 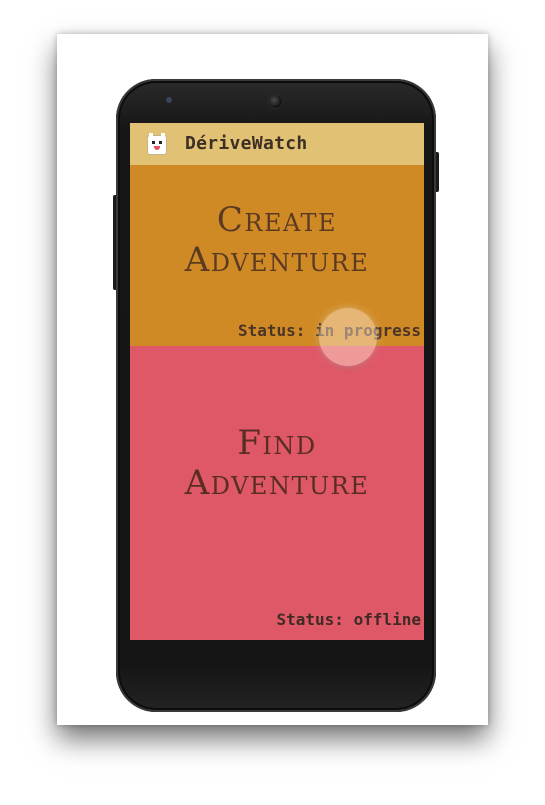 What do you see at coordinates (348, 337) in the screenshot?
I see `touch-indicator` at bounding box center [348, 337].